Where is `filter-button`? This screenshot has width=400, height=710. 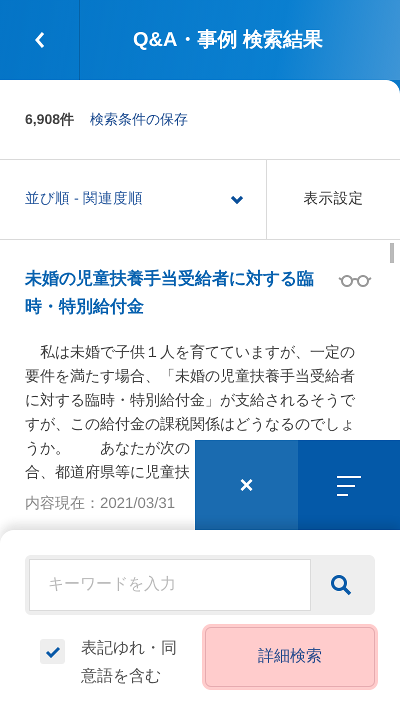 filter-button is located at coordinates (349, 486).